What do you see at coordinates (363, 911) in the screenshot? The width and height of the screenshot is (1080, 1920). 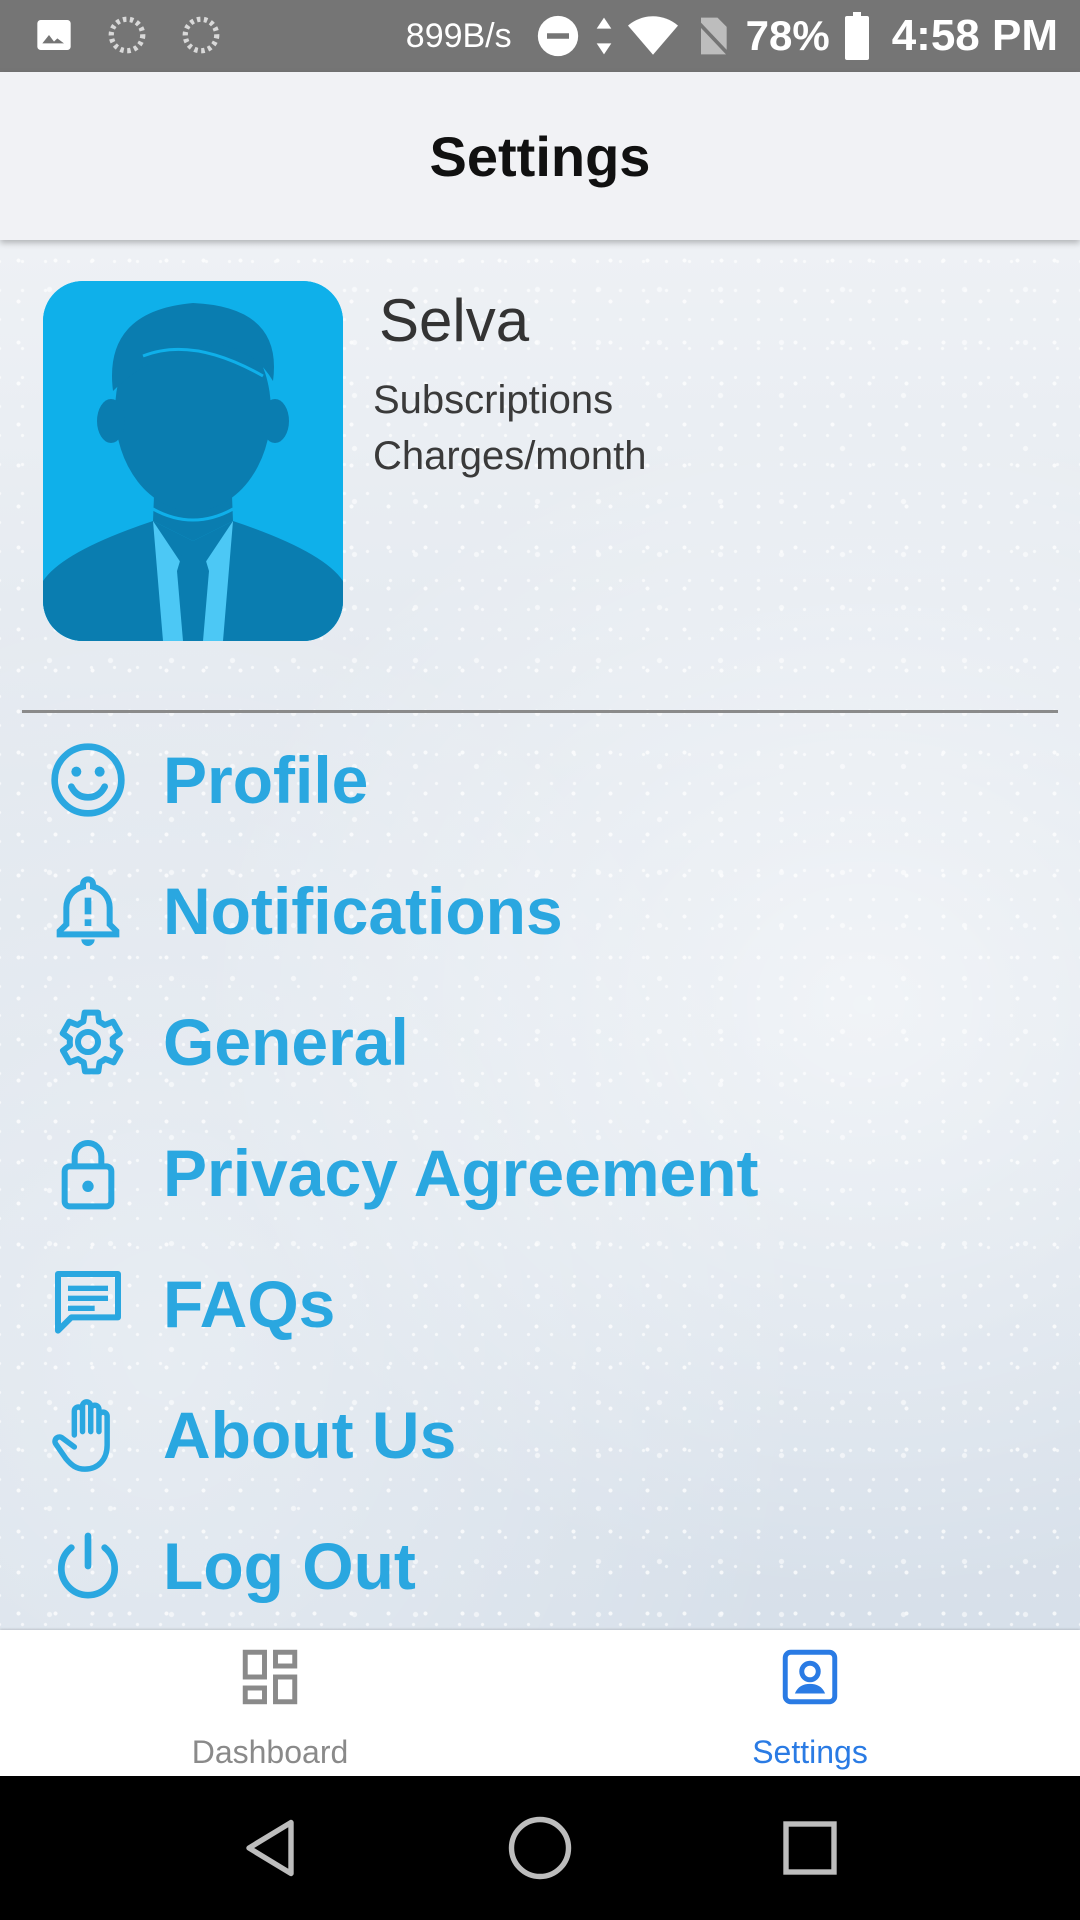 I see `menu-item-label: Notifications` at bounding box center [363, 911].